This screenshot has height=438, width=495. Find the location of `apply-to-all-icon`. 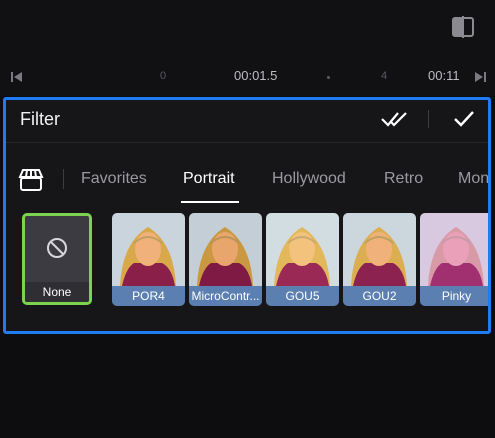

apply-to-all-icon is located at coordinates (395, 119).